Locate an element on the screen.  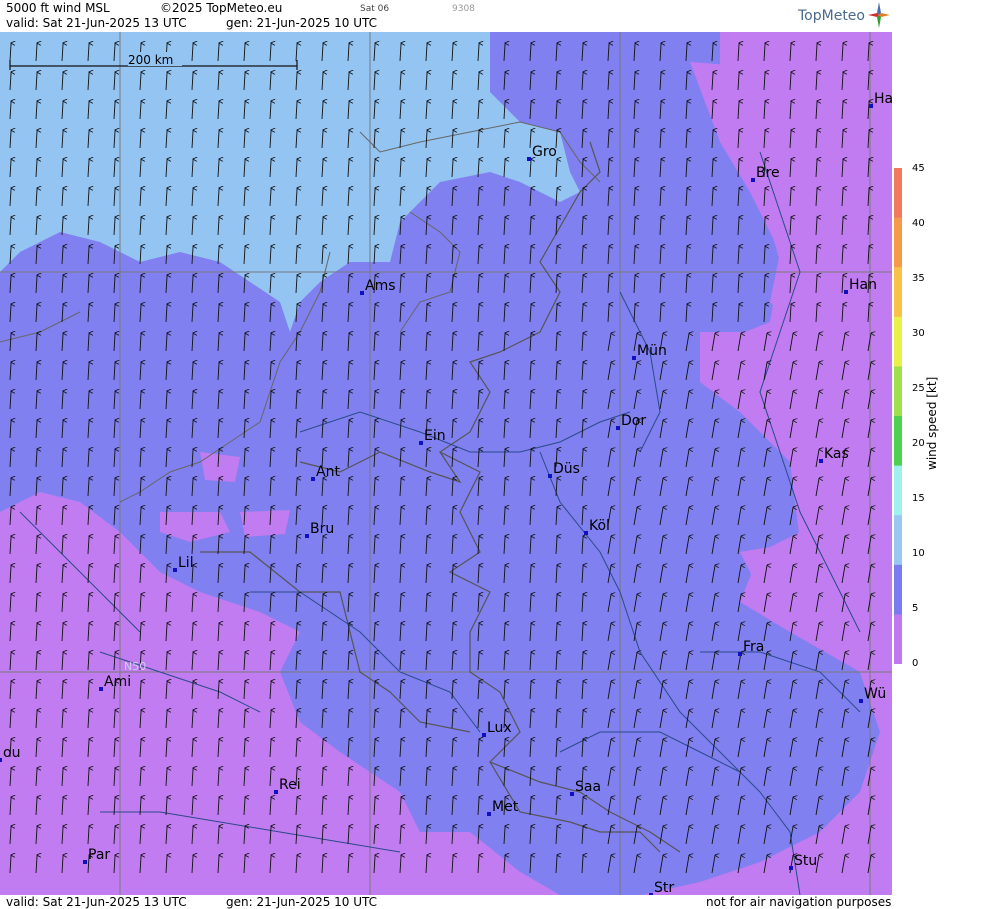
city-label: Wü is located at coordinates (875, 694).